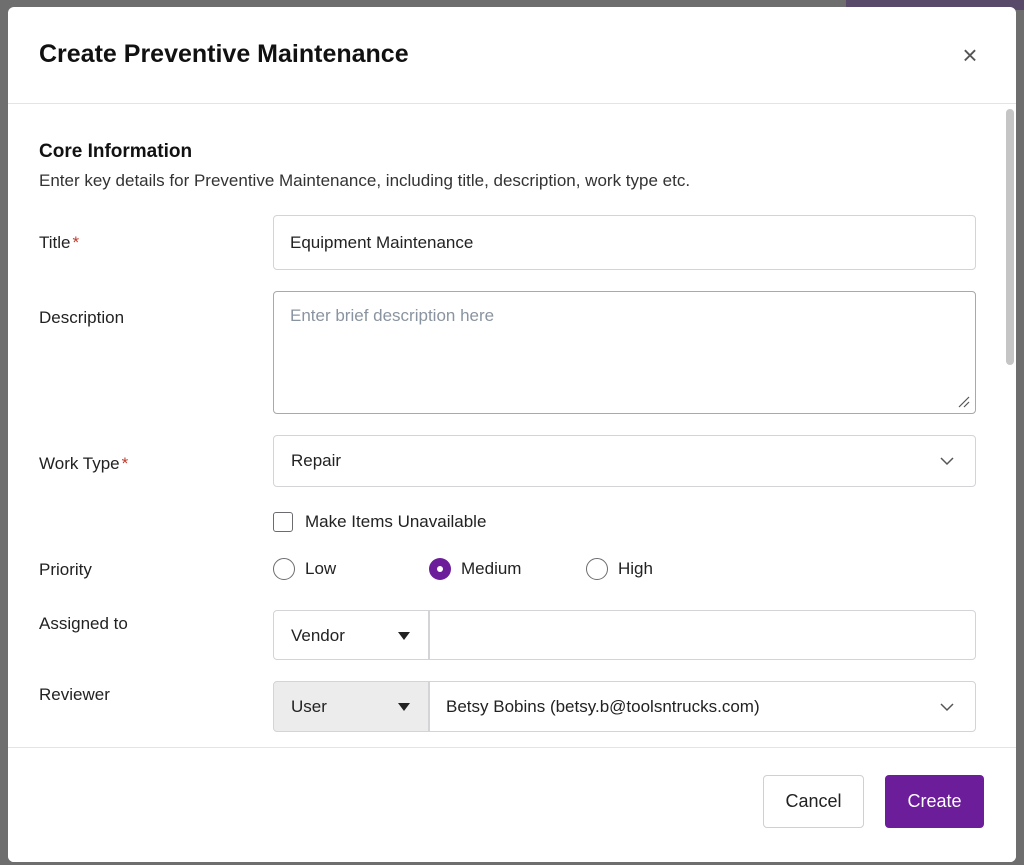  Describe the element at coordinates (813, 801) in the screenshot. I see `cancel-button: Cancel` at that location.